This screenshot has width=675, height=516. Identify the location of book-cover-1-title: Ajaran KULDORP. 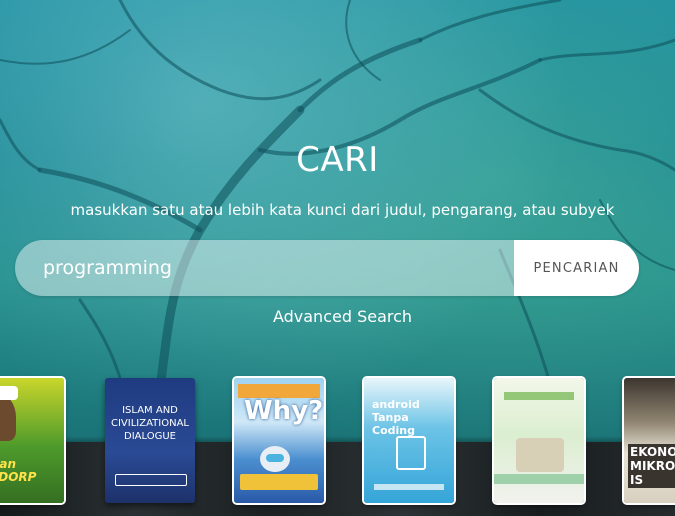
(18, 470).